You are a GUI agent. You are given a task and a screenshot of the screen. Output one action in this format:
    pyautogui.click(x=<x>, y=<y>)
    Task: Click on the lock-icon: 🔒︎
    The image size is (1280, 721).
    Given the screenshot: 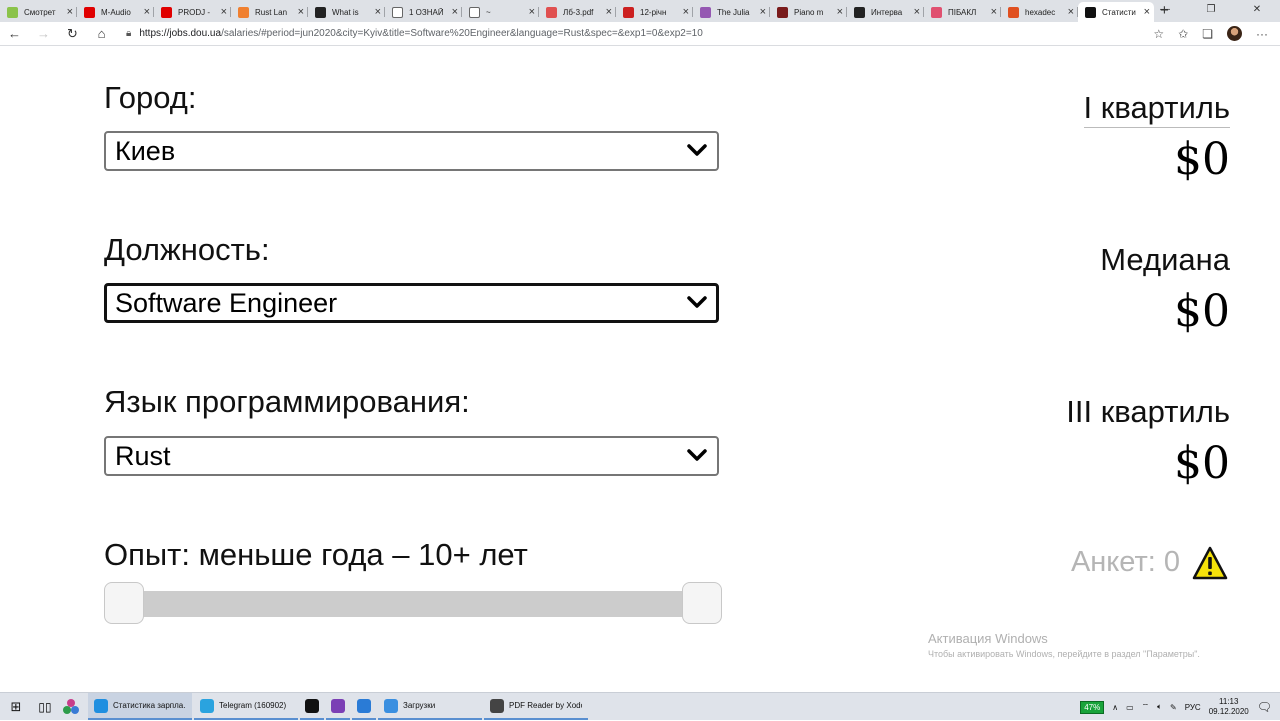 What is the action you would take?
    pyautogui.click(x=128, y=33)
    